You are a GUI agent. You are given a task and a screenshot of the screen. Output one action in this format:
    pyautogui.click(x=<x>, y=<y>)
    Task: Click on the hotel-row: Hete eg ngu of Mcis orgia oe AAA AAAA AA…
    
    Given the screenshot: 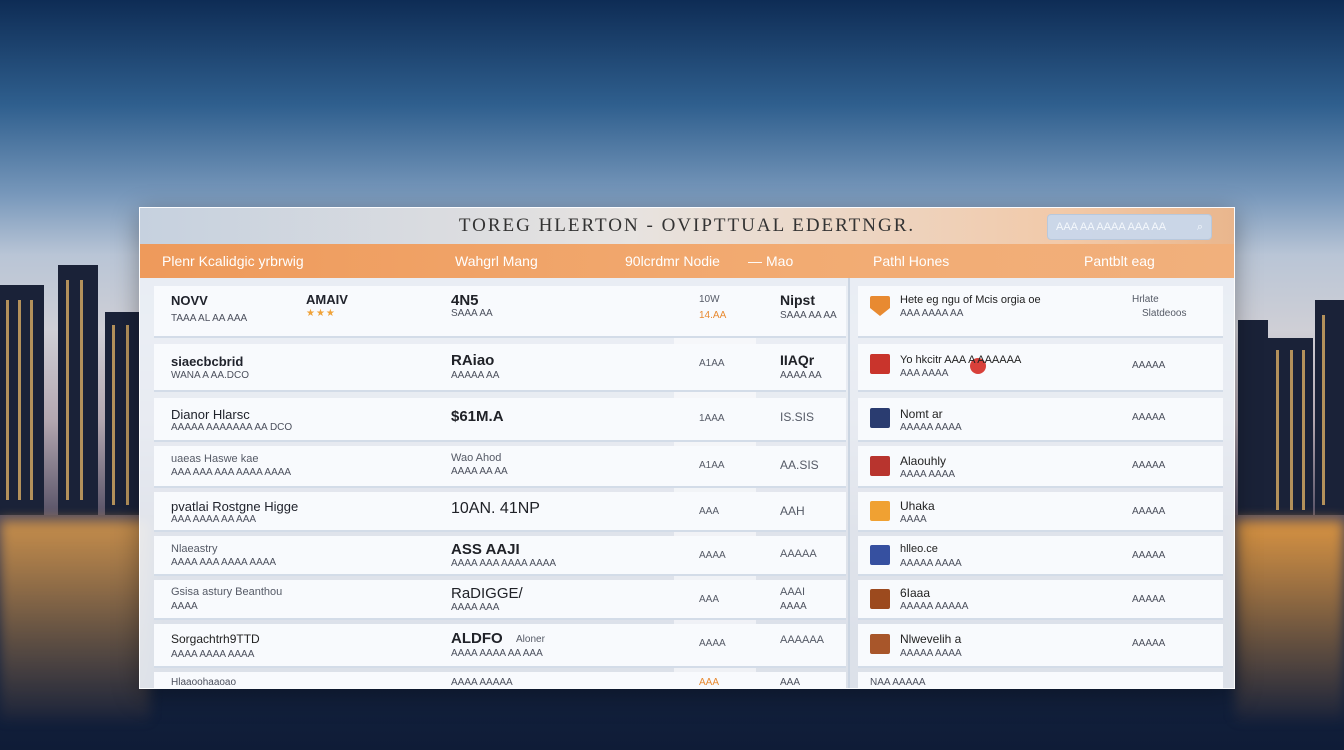 What is the action you would take?
    pyautogui.click(x=1040, y=312)
    